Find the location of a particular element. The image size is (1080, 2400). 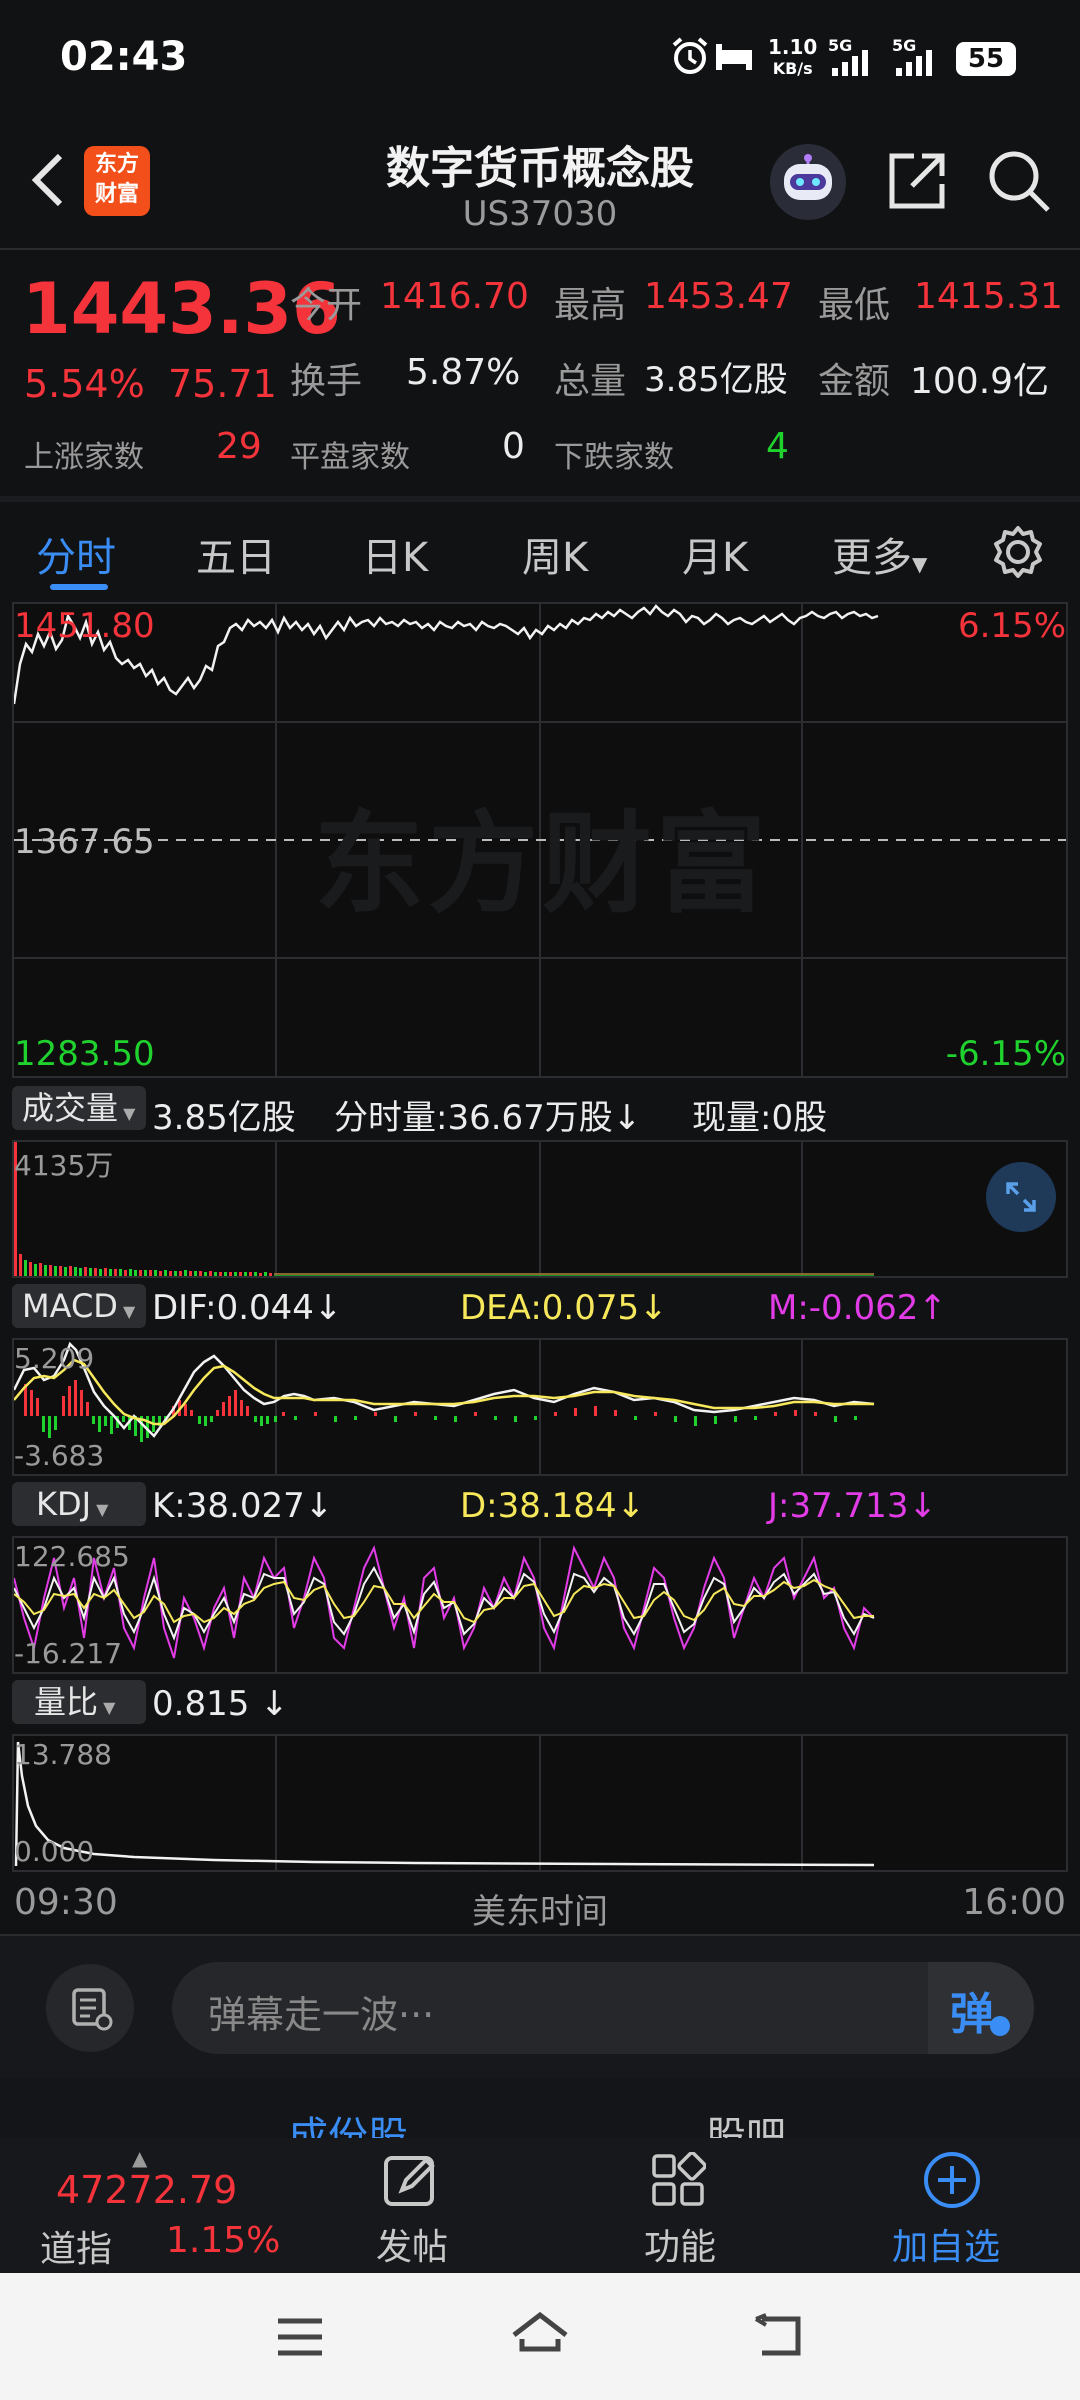

ratio-value-text: 0.815 is located at coordinates (201, 1704).